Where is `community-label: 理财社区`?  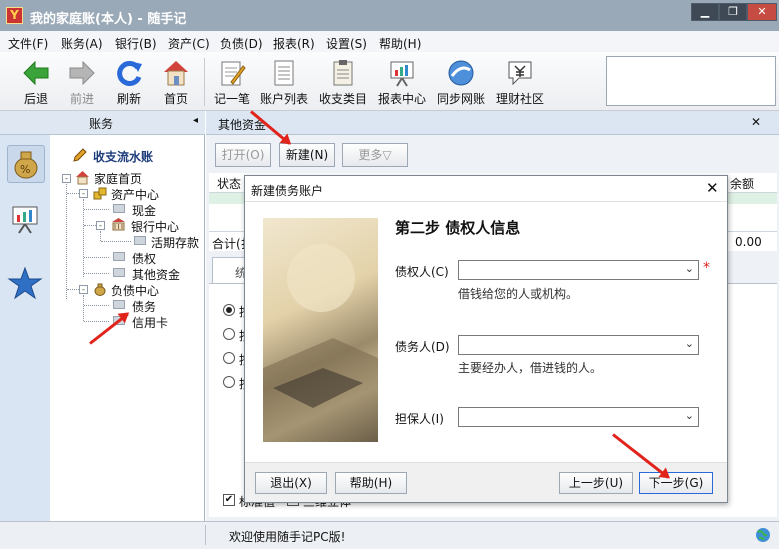 community-label: 理财社区 is located at coordinates (520, 99).